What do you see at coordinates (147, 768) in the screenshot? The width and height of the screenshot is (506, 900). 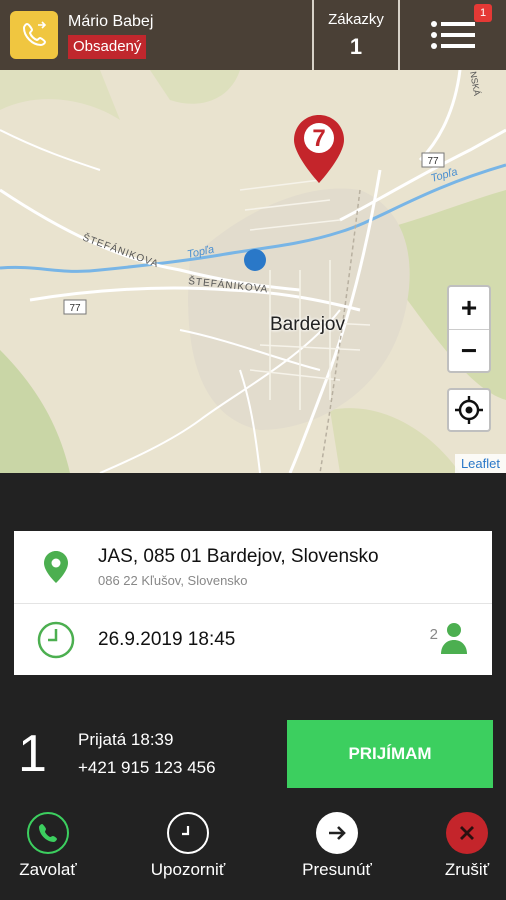 I see `customer-phone: +421 915 123 456` at bounding box center [147, 768].